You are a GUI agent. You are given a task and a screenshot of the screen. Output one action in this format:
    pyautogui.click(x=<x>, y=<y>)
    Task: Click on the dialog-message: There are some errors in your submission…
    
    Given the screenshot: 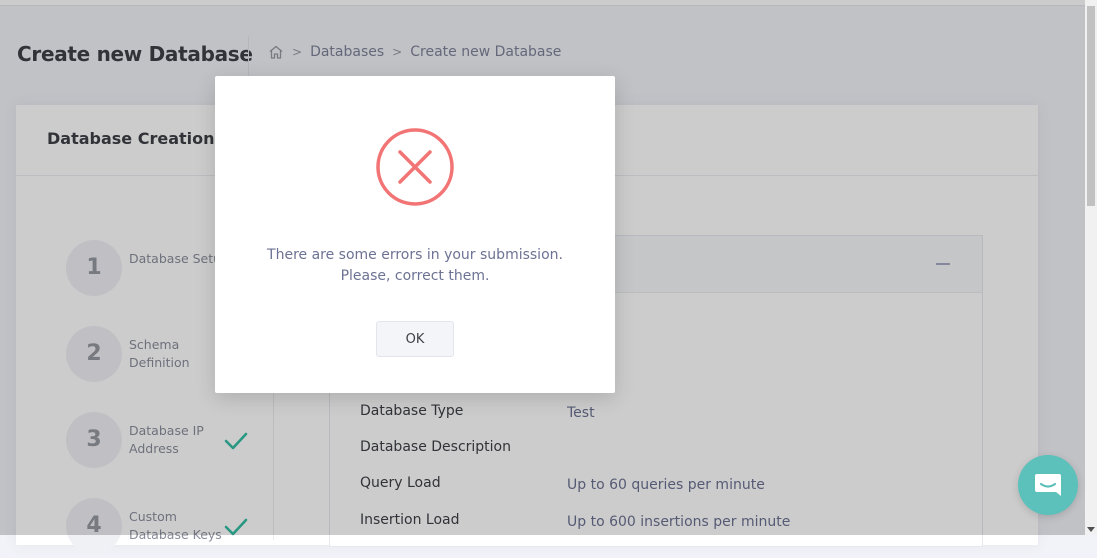 What is the action you would take?
    pyautogui.click(x=415, y=266)
    